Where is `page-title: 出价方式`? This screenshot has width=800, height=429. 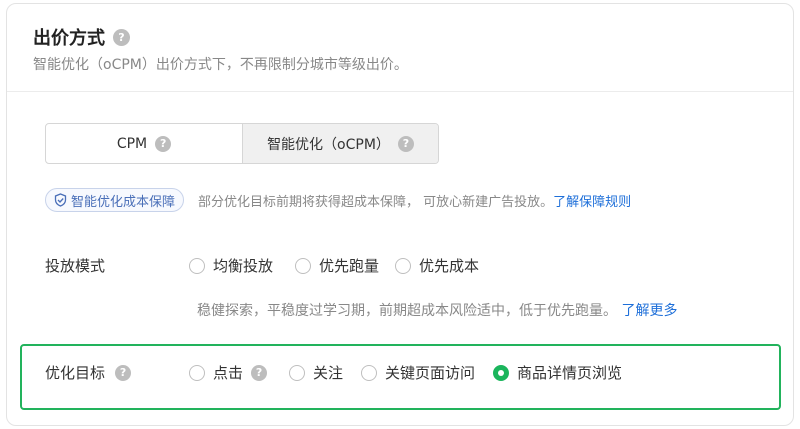 page-title: 出价方式 is located at coordinates (69, 38).